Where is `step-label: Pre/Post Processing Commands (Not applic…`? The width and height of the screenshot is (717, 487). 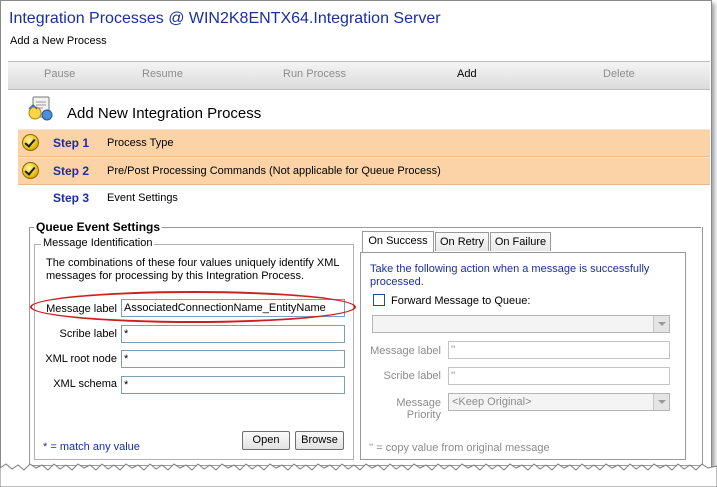
step-label: Pre/Post Processing Commands (Not applic… is located at coordinates (274, 171).